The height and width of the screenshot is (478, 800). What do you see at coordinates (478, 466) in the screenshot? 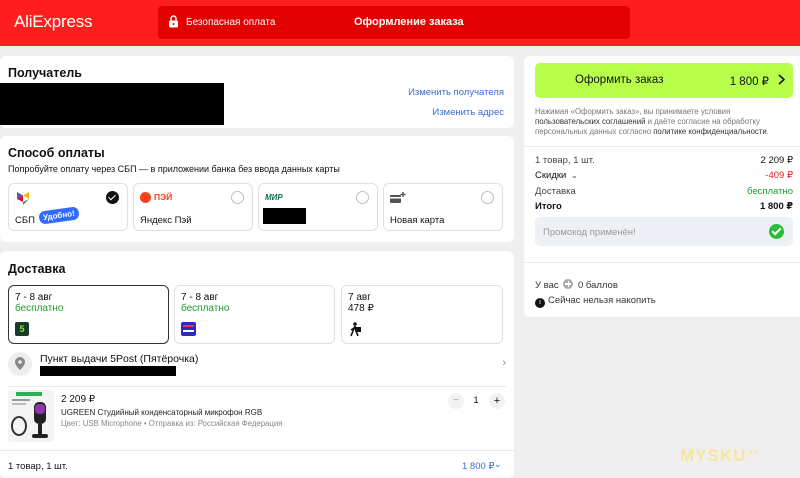
I see `delivery-footer-price: 1 800 ₽` at bounding box center [478, 466].